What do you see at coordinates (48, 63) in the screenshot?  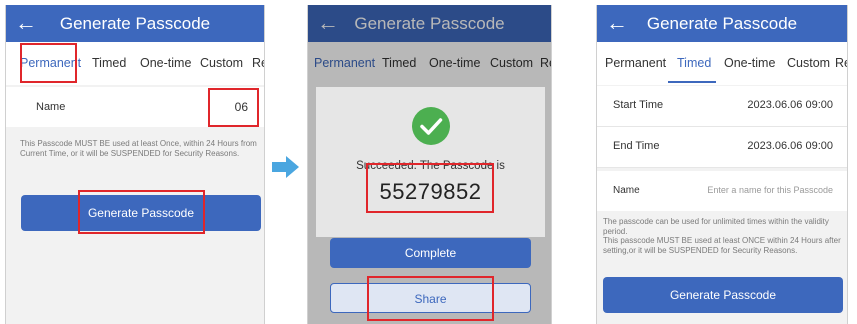 I see `highlight-tab-permanent` at bounding box center [48, 63].